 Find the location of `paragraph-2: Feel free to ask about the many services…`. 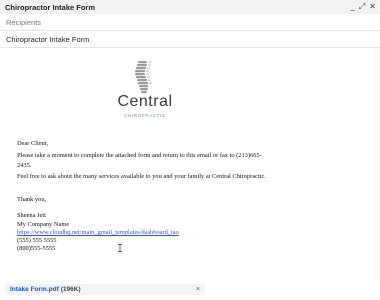

paragraph-2: Feel free to ask about the many services… is located at coordinates (141, 176).